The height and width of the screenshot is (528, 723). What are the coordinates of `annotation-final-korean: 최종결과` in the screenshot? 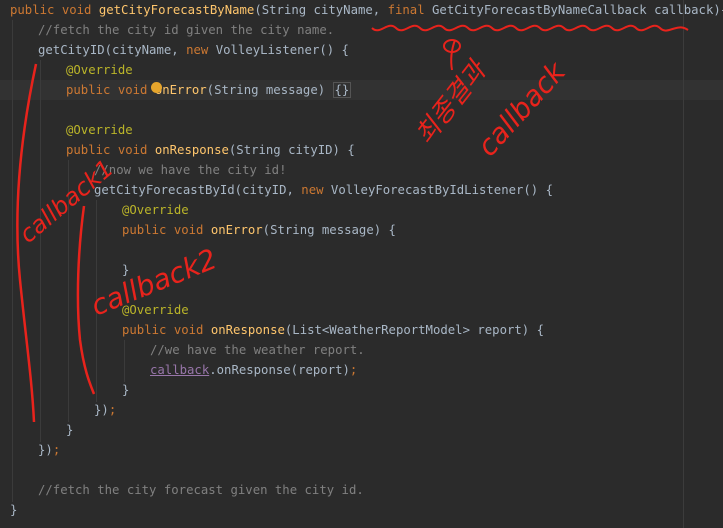 It's located at (452, 103).